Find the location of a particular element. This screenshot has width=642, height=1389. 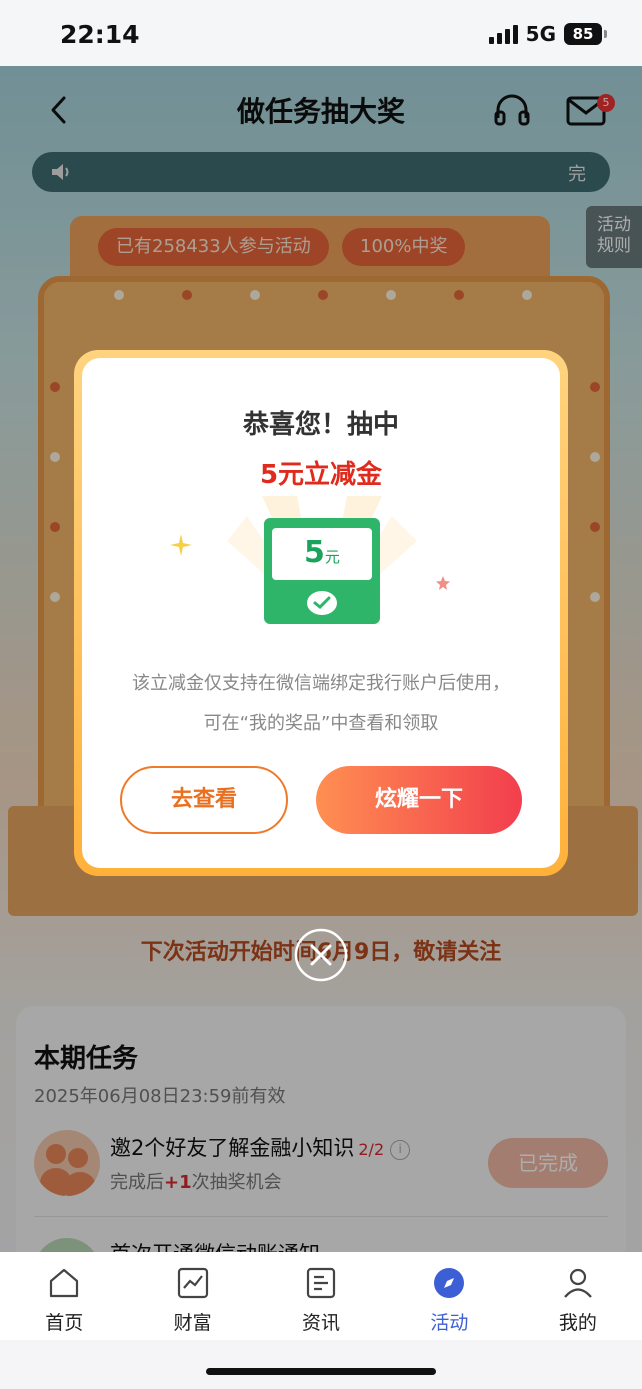

compass-icon is located at coordinates (449, 1283).